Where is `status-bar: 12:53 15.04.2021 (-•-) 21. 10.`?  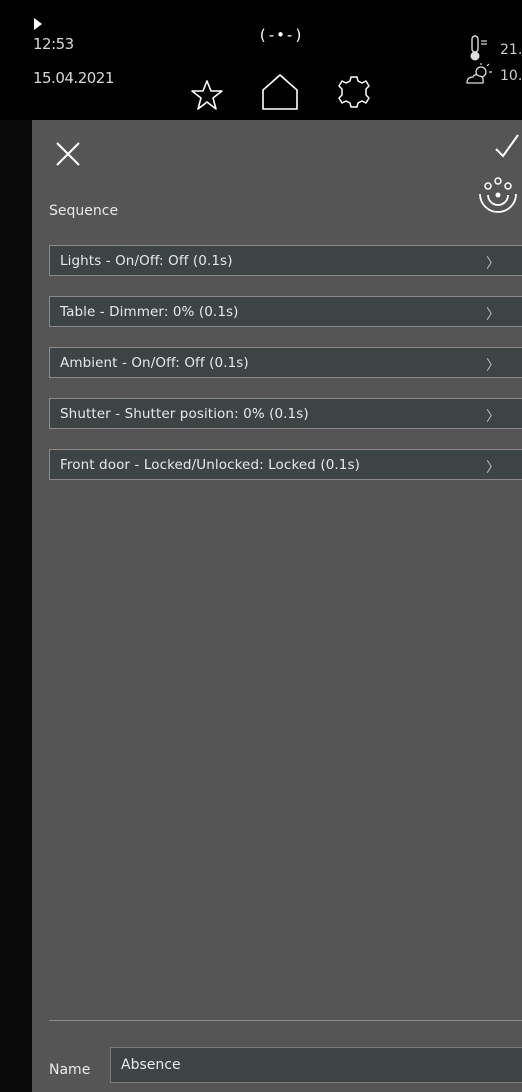
status-bar: 12:53 15.04.2021 (-•-) 21. 10. is located at coordinates (261, 60).